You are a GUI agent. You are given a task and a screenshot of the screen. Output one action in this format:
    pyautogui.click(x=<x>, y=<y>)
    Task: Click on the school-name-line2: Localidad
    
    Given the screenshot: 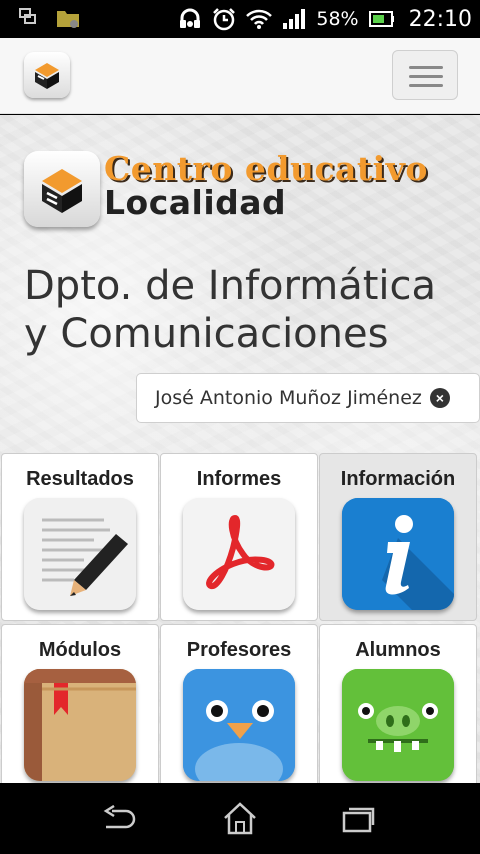 What is the action you would take?
    pyautogui.click(x=195, y=202)
    